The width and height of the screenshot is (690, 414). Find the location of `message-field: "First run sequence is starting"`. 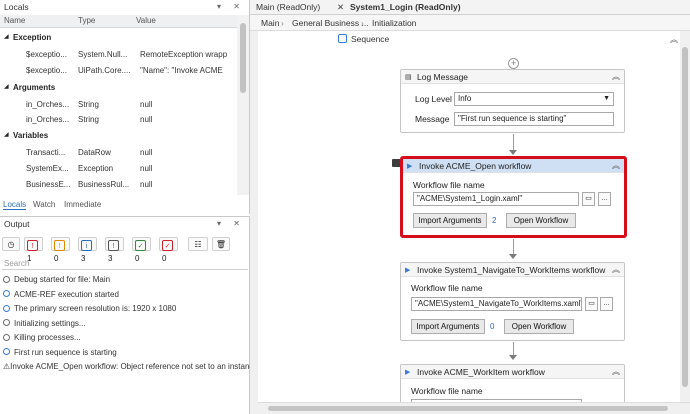

message-field: "First run sequence is starting" is located at coordinates (534, 119).